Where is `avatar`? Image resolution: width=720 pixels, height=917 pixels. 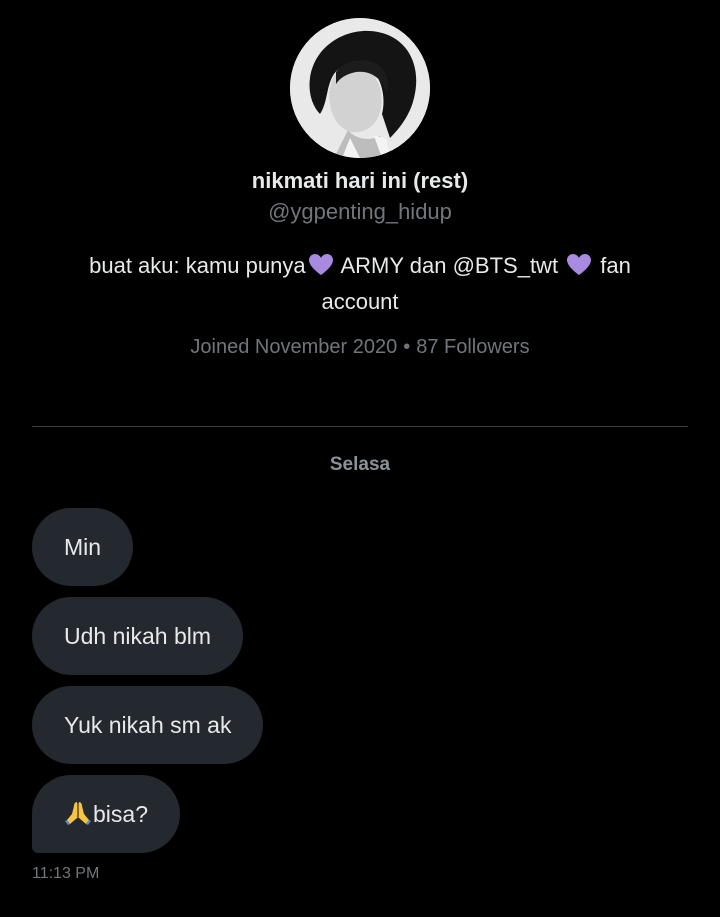 avatar is located at coordinates (360, 88).